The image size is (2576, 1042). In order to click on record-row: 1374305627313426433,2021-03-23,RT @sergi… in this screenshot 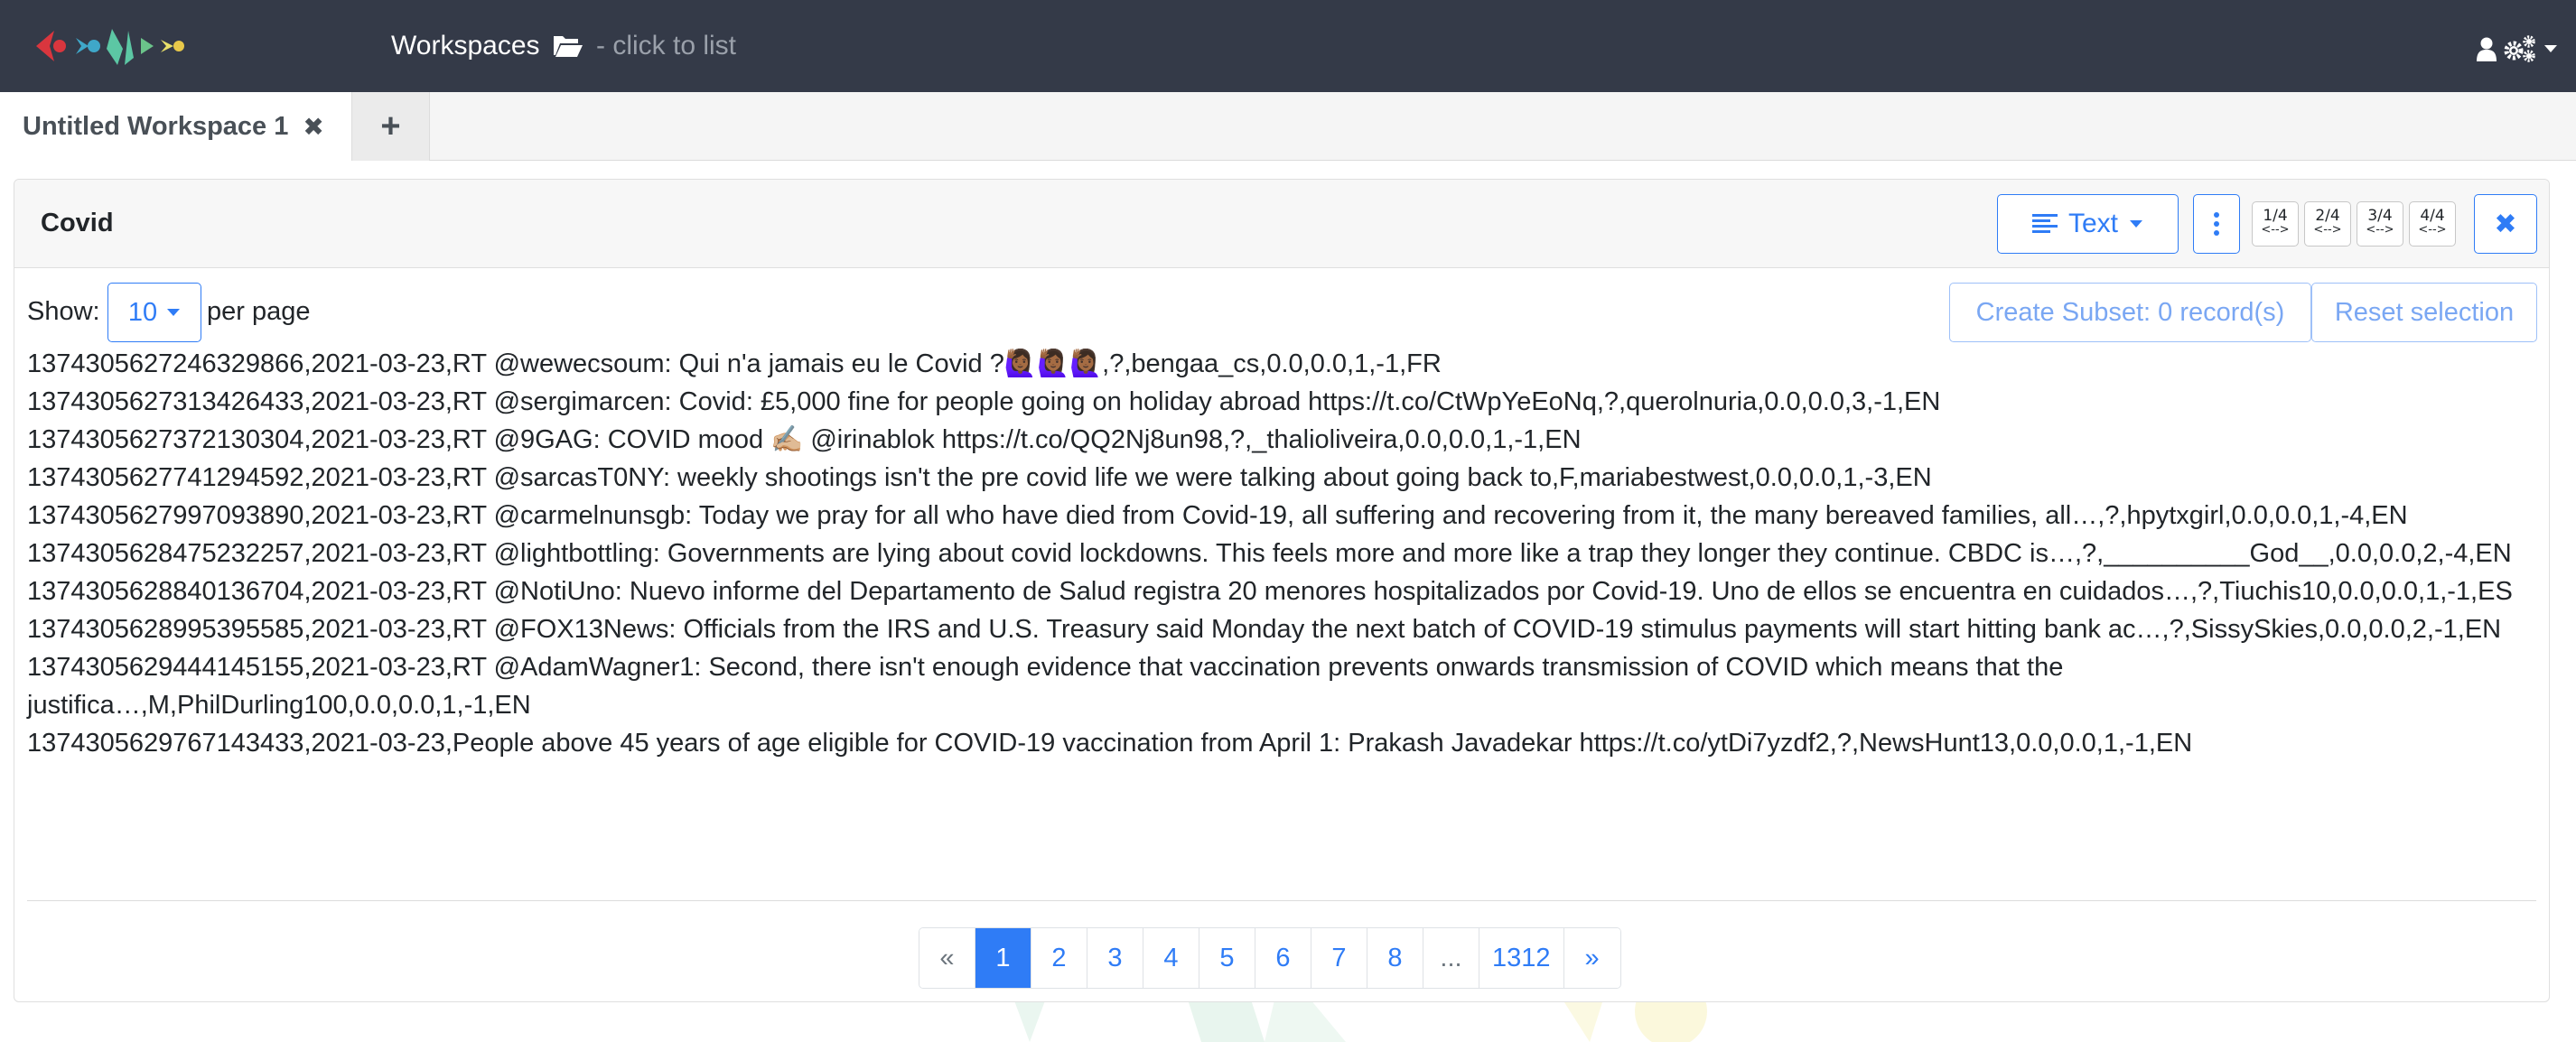, I will do `click(1278, 402)`.